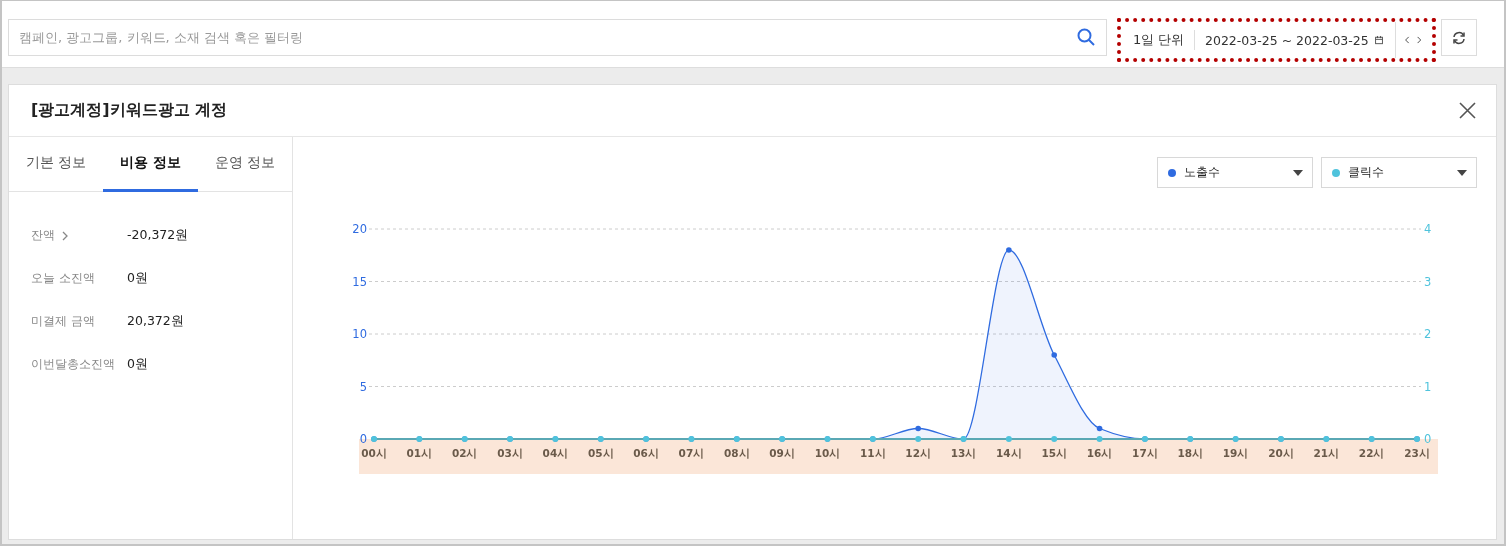 Image resolution: width=1506 pixels, height=546 pixels. What do you see at coordinates (1054, 453) in the screenshot?
I see `axis-label: 15시` at bounding box center [1054, 453].